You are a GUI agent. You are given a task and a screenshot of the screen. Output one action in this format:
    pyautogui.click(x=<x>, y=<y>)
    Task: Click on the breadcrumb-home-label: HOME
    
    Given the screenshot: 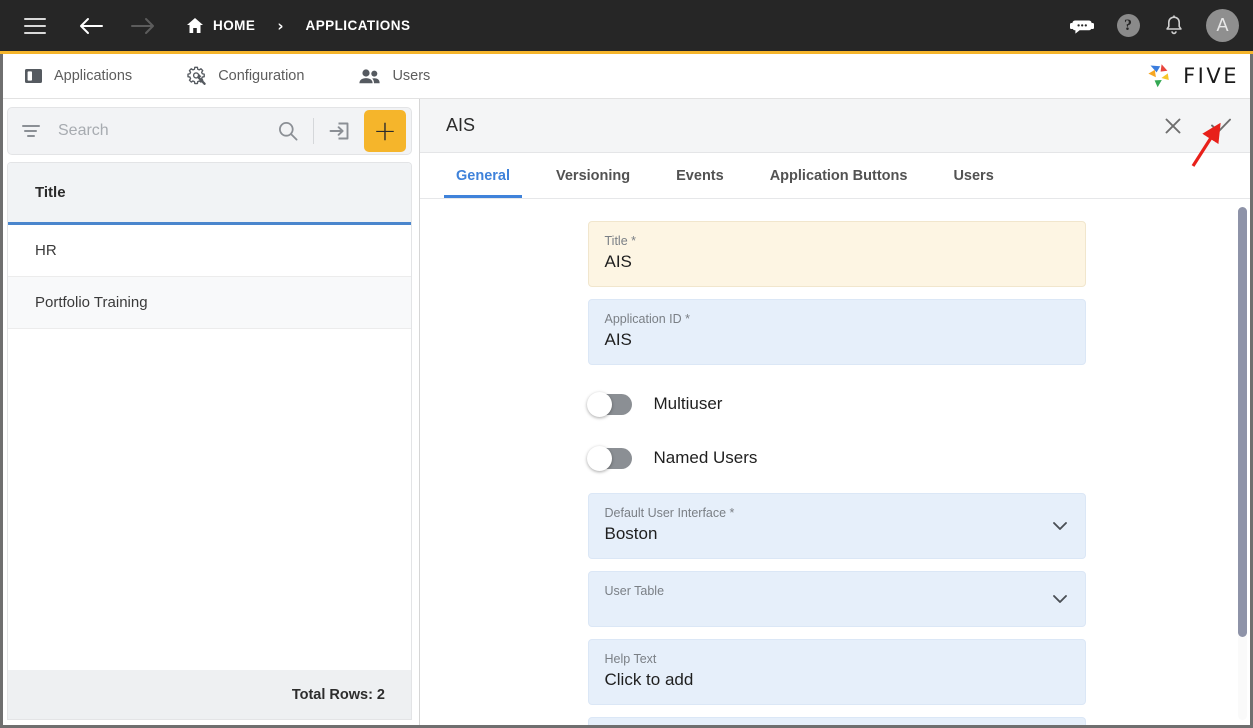 What is the action you would take?
    pyautogui.click(x=234, y=25)
    